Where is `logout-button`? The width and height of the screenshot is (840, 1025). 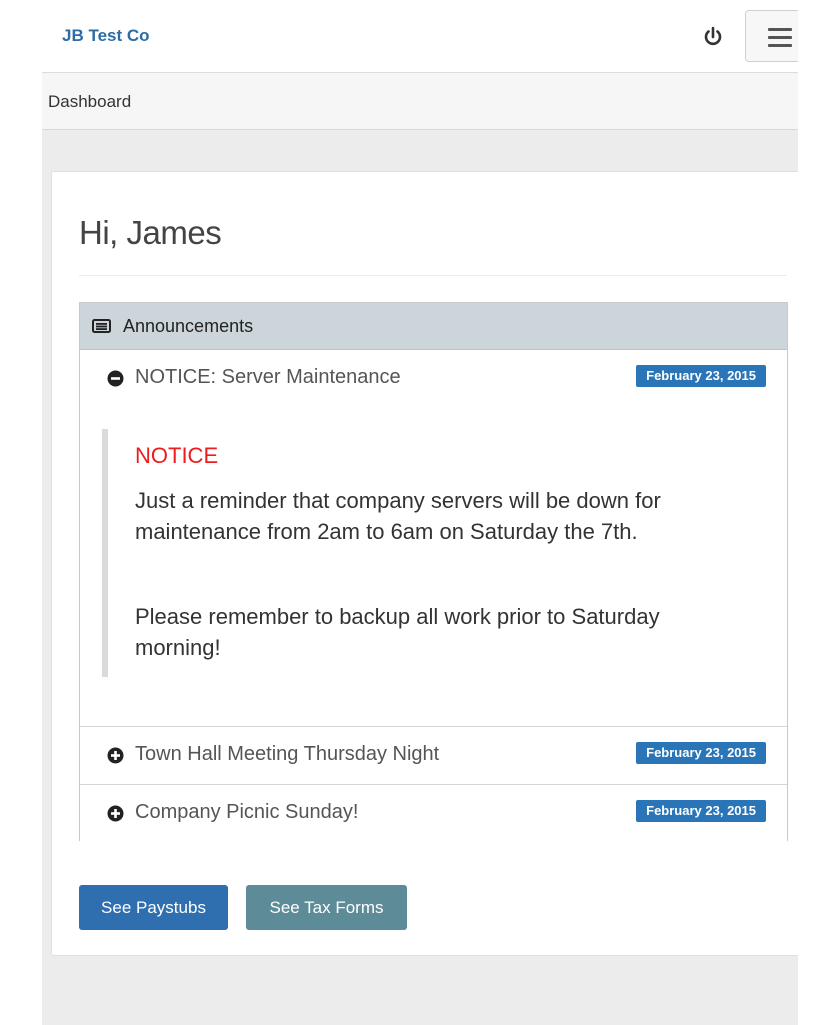 logout-button is located at coordinates (713, 37).